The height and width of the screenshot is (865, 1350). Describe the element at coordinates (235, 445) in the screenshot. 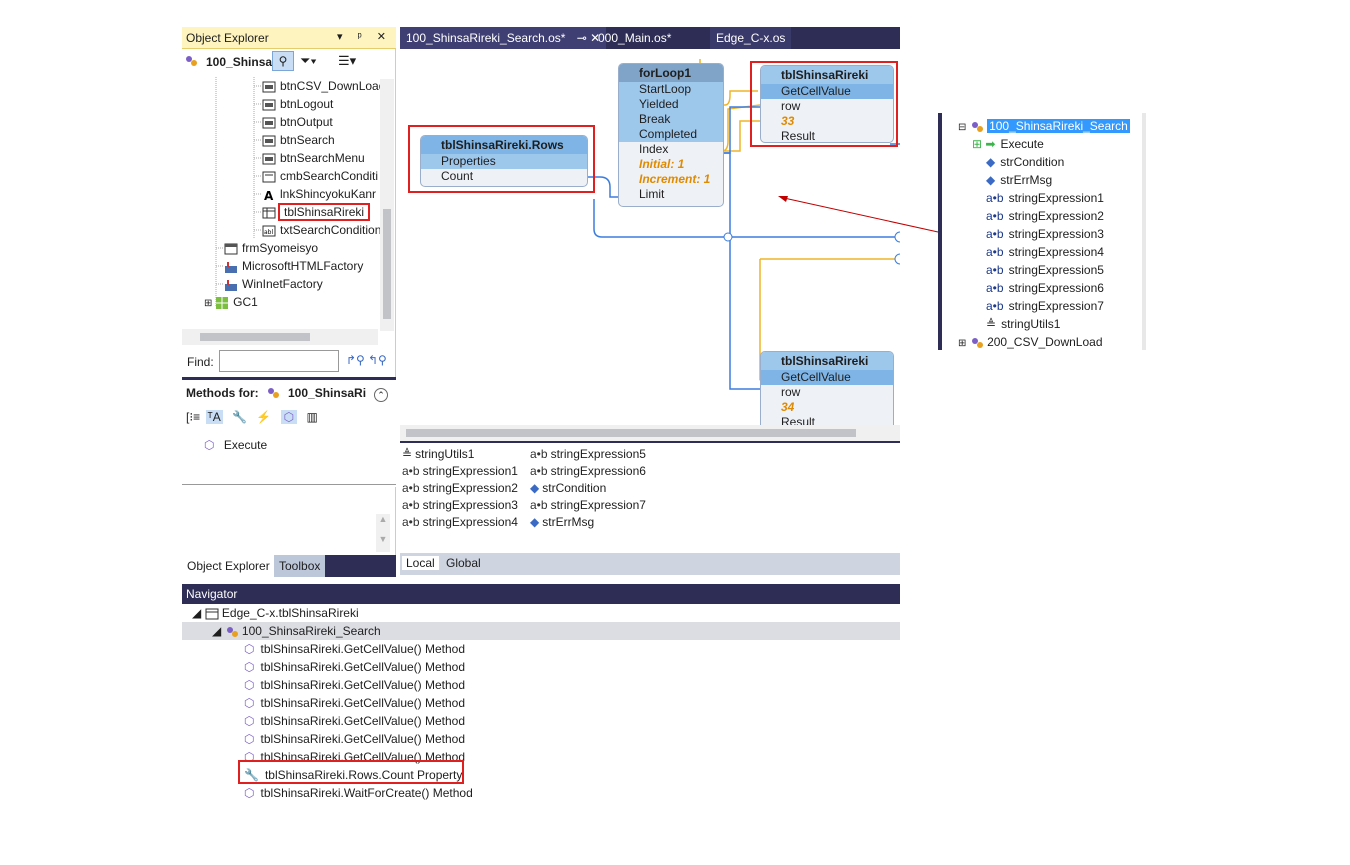

I see `method-item: ⬡ Execute` at that location.